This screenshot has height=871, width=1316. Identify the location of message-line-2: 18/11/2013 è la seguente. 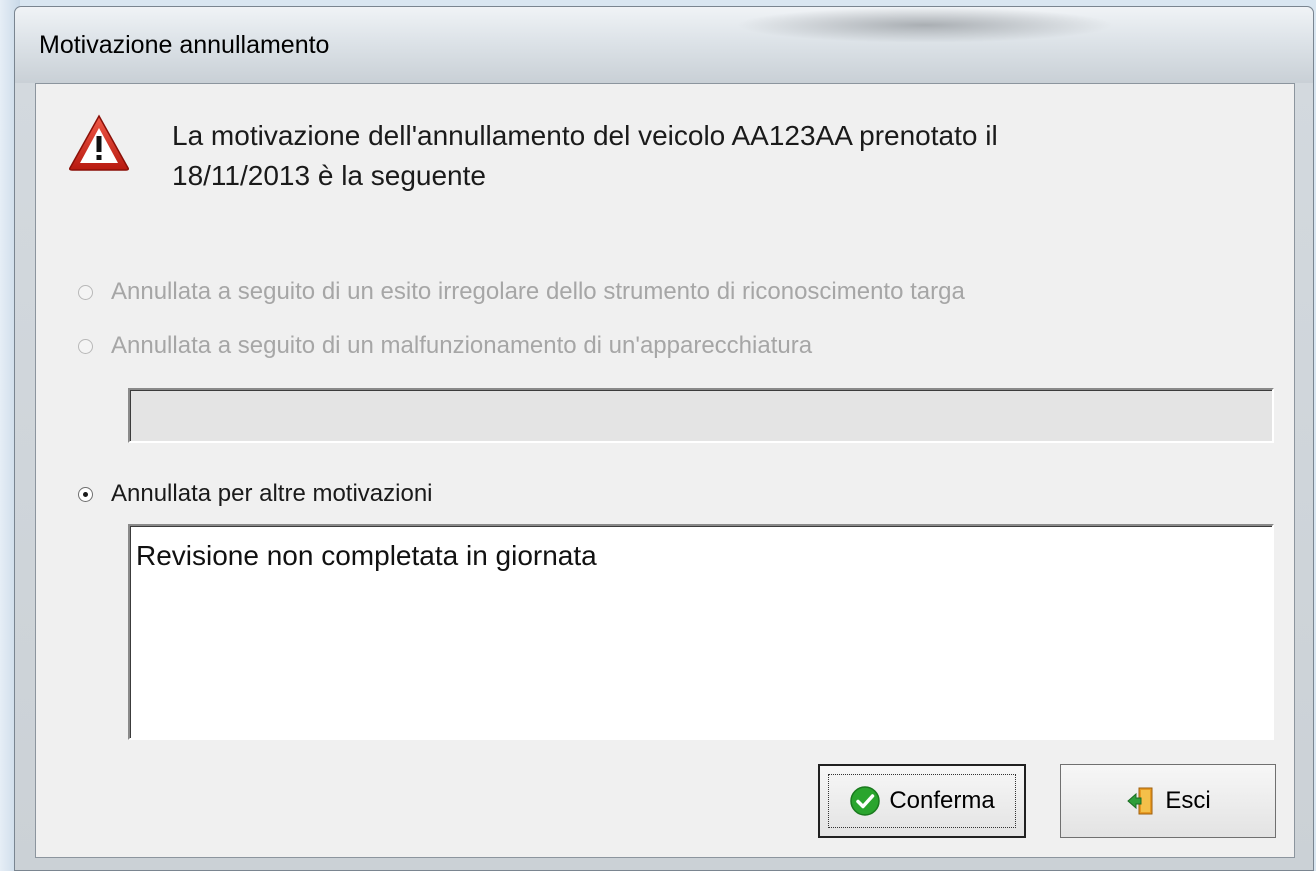
(329, 175).